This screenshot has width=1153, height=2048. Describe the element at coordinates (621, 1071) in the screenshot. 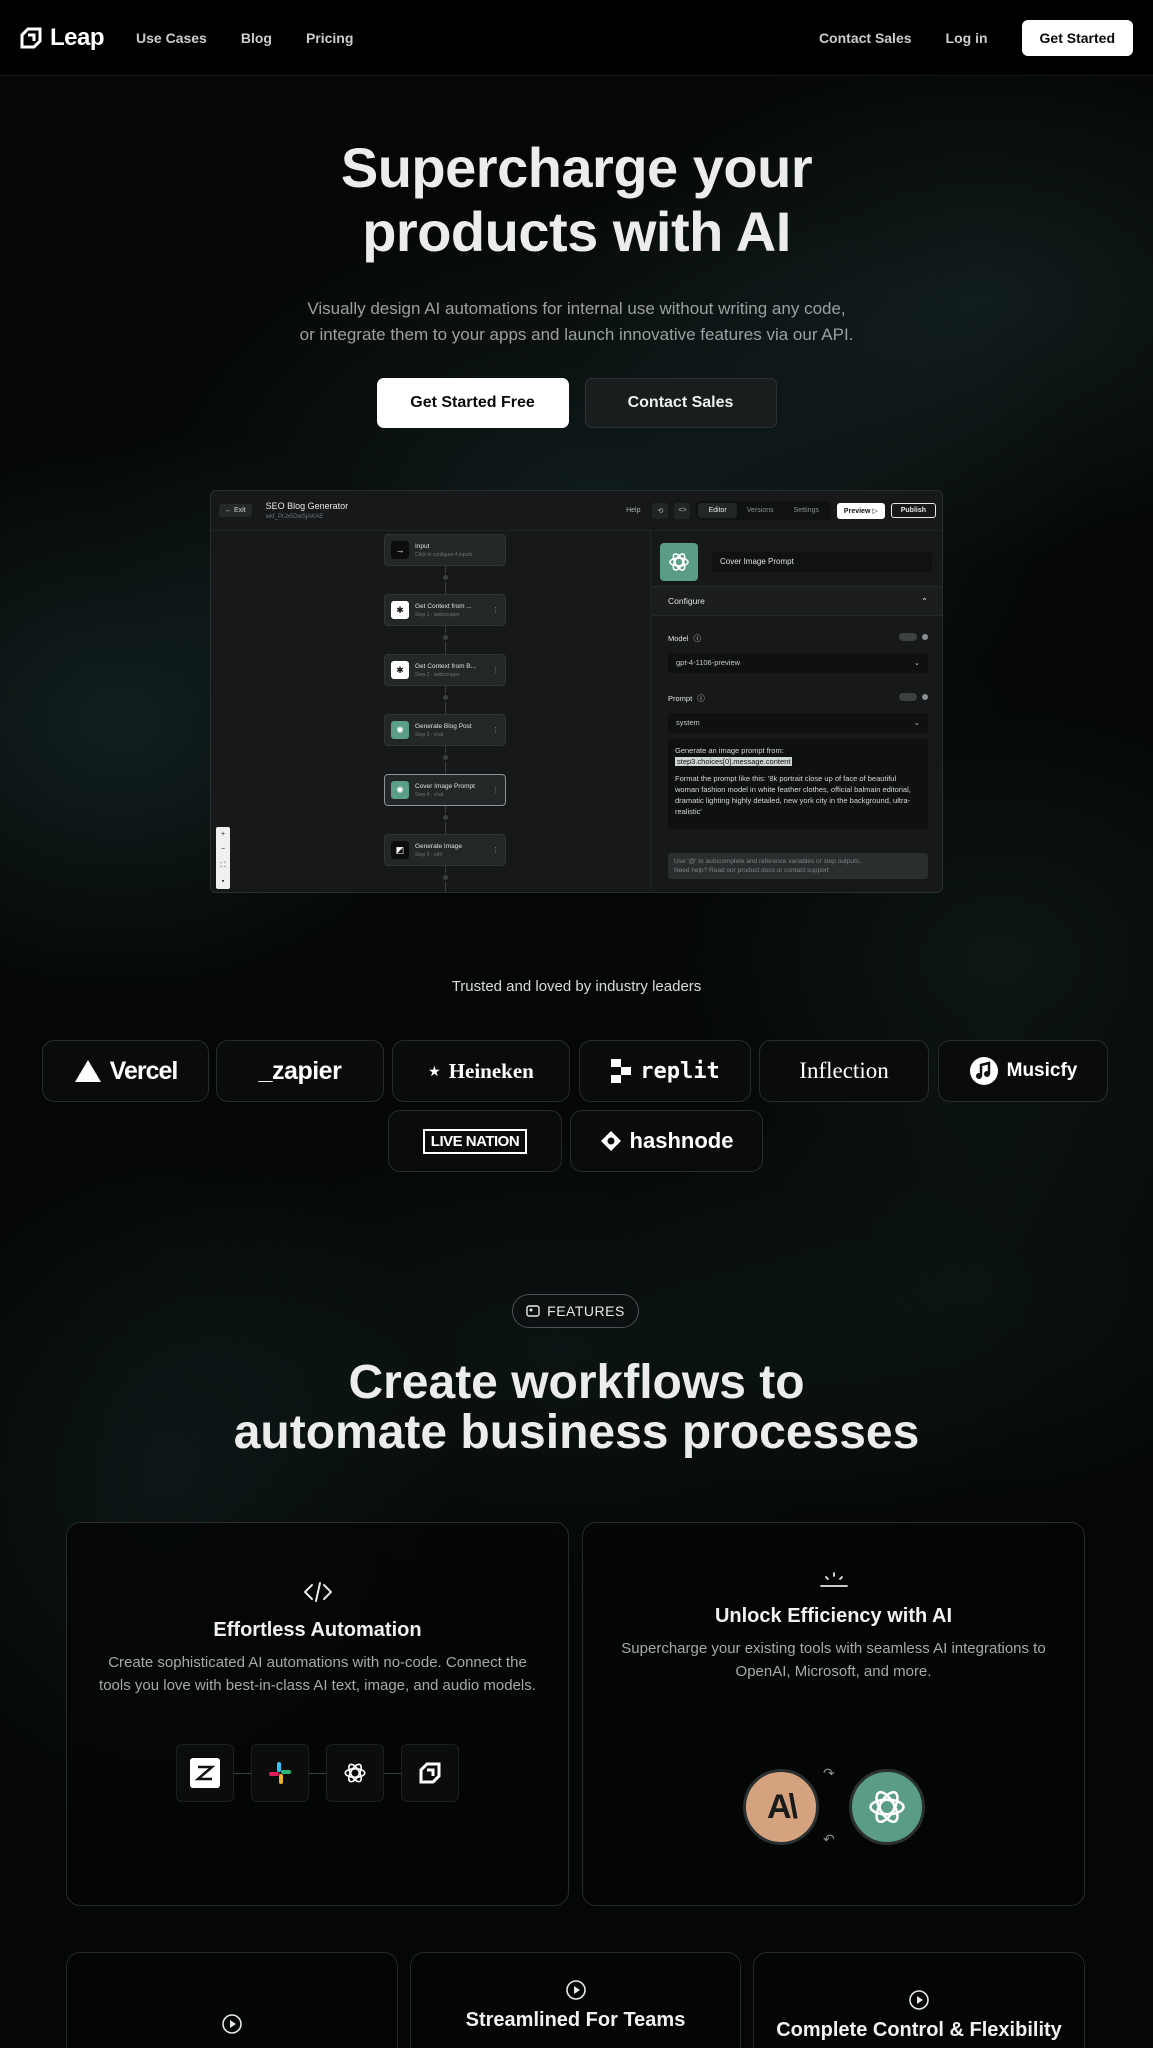

I see `replit-icon` at that location.